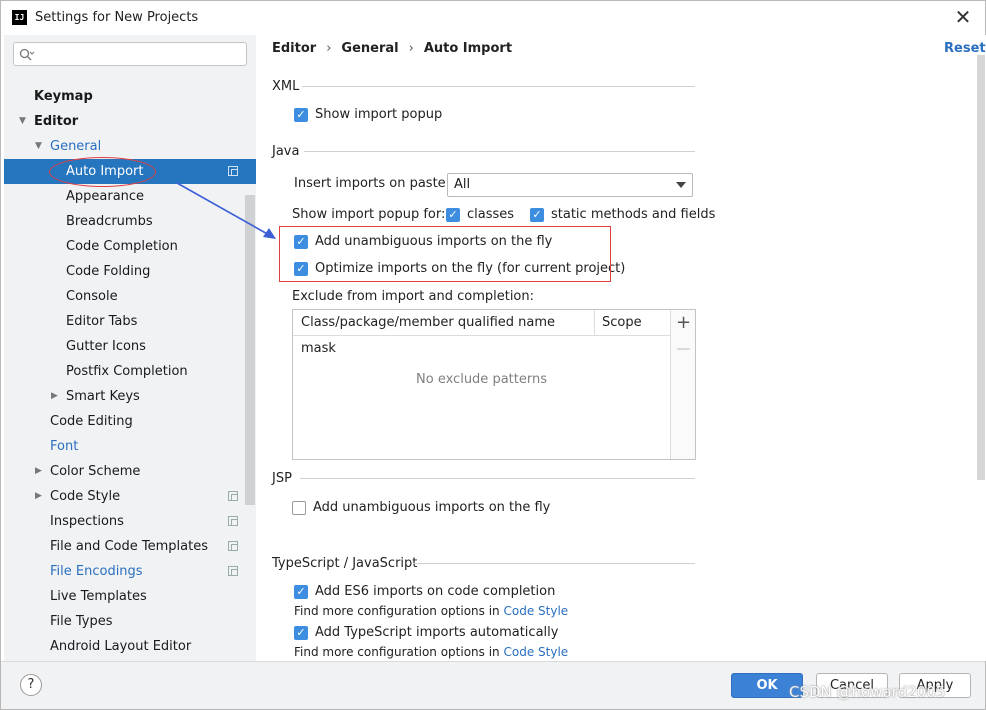 The width and height of the screenshot is (986, 710). Describe the element at coordinates (681, 185) in the screenshot. I see `chevron-down-icon` at that location.